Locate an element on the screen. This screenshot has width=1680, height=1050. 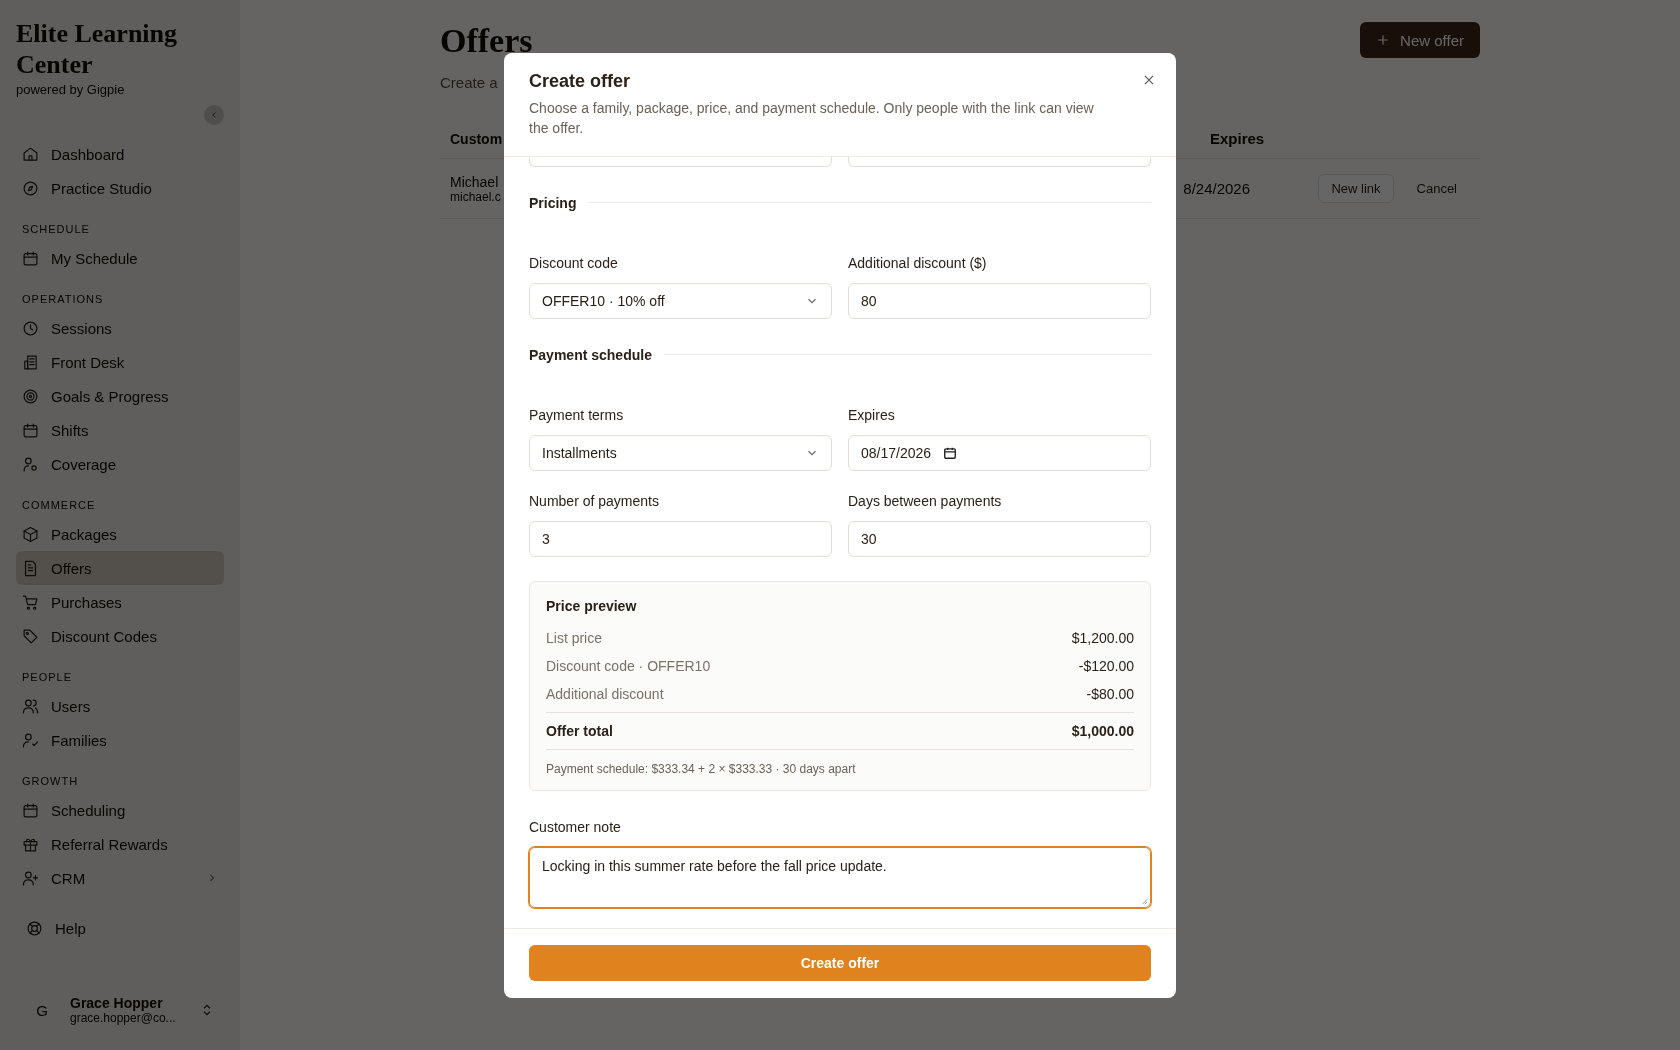
field-label: Payment terms is located at coordinates (577, 414).